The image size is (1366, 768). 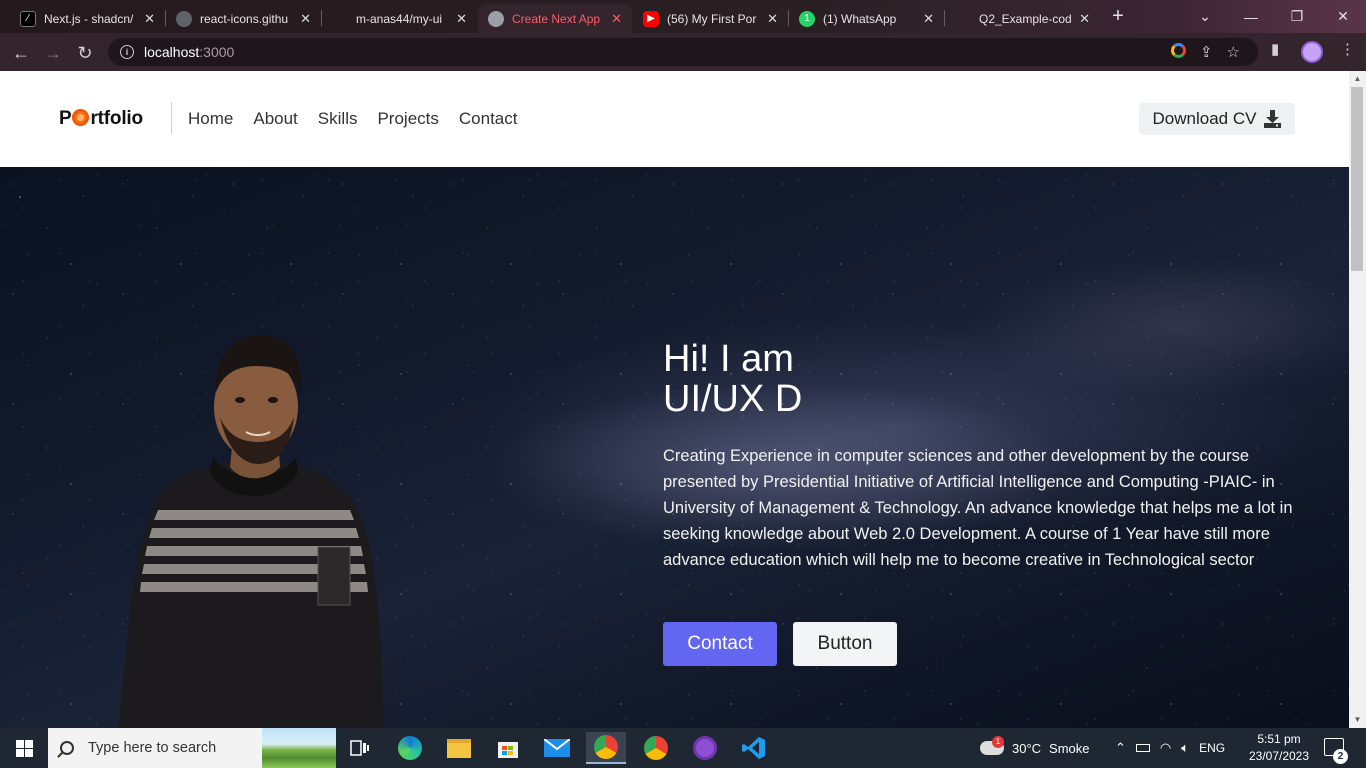 I want to click on edge-icon, so click(x=410, y=748).